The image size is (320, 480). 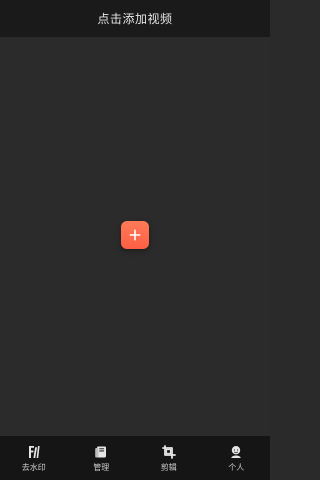 I want to click on nav-label-profile: 个人, so click(x=236, y=467).